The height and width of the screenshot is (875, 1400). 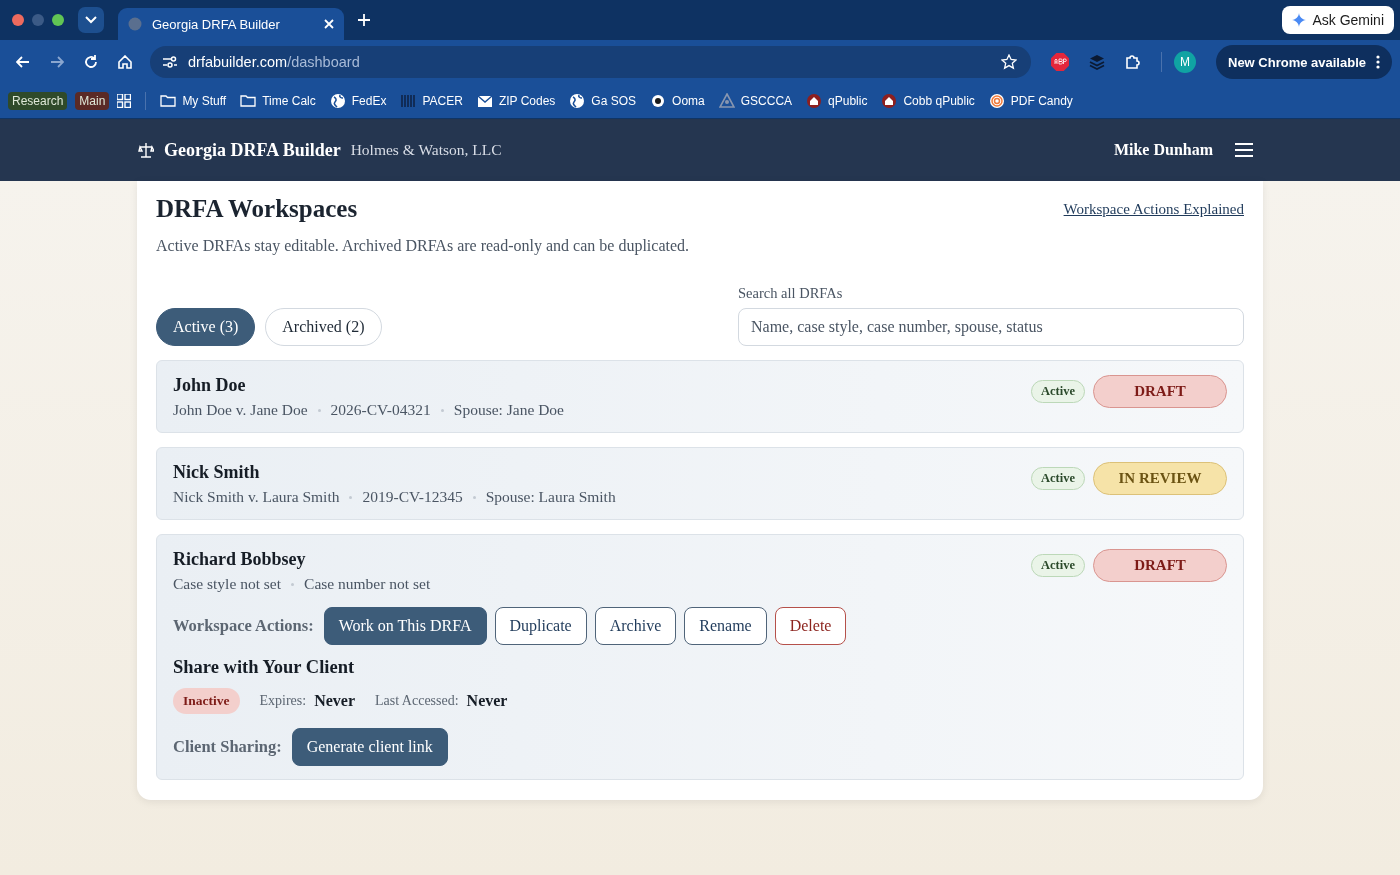 I want to click on stop-sign-icon, so click(x=1060, y=62).